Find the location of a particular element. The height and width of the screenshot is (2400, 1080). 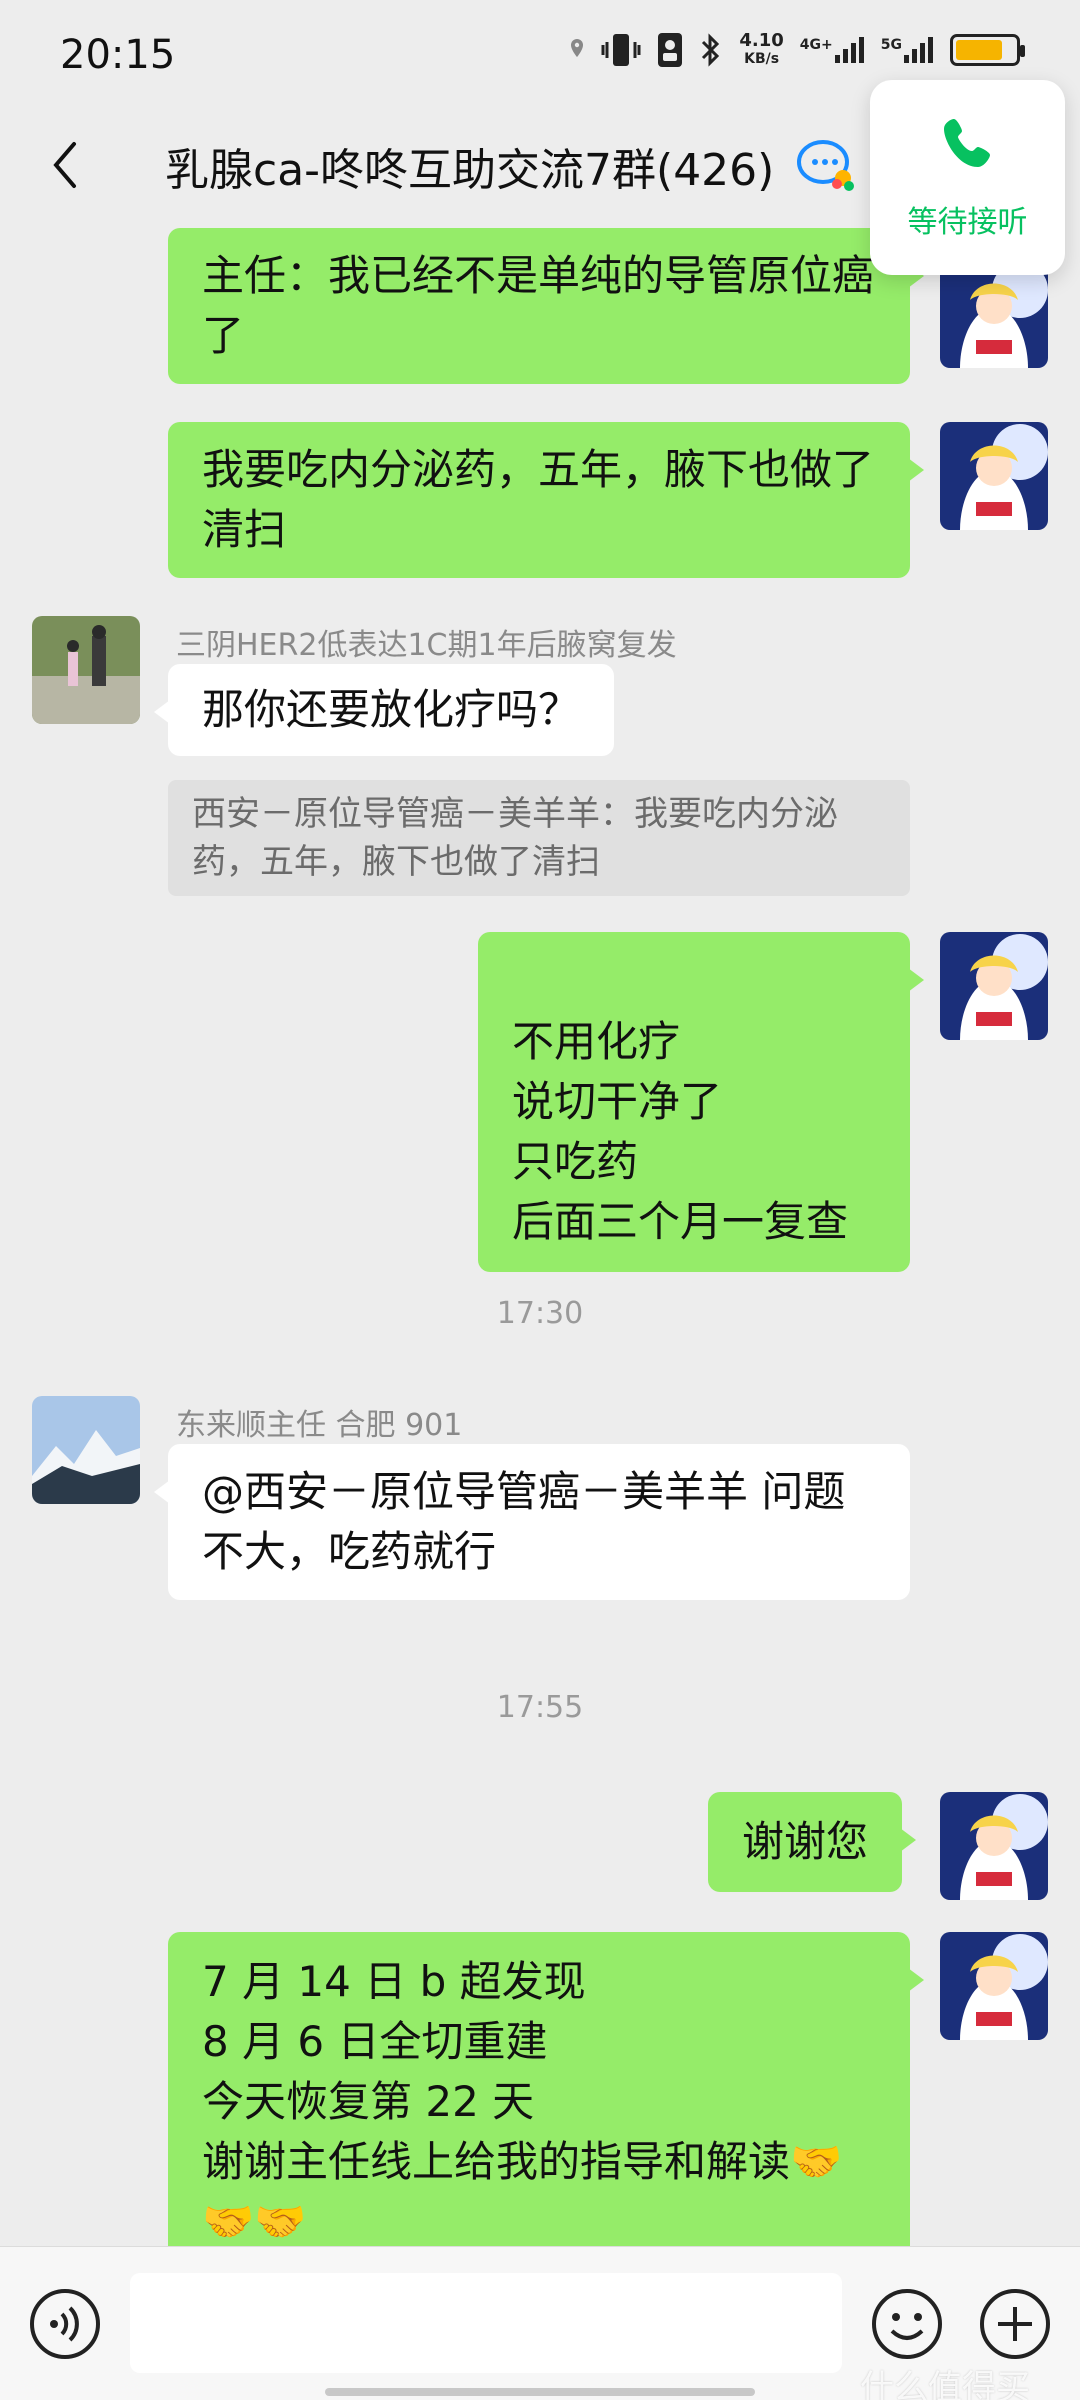

message-bubble: @西安－原位导管癌－美羊羊 问题不大，吃药就行 is located at coordinates (532, 1522).